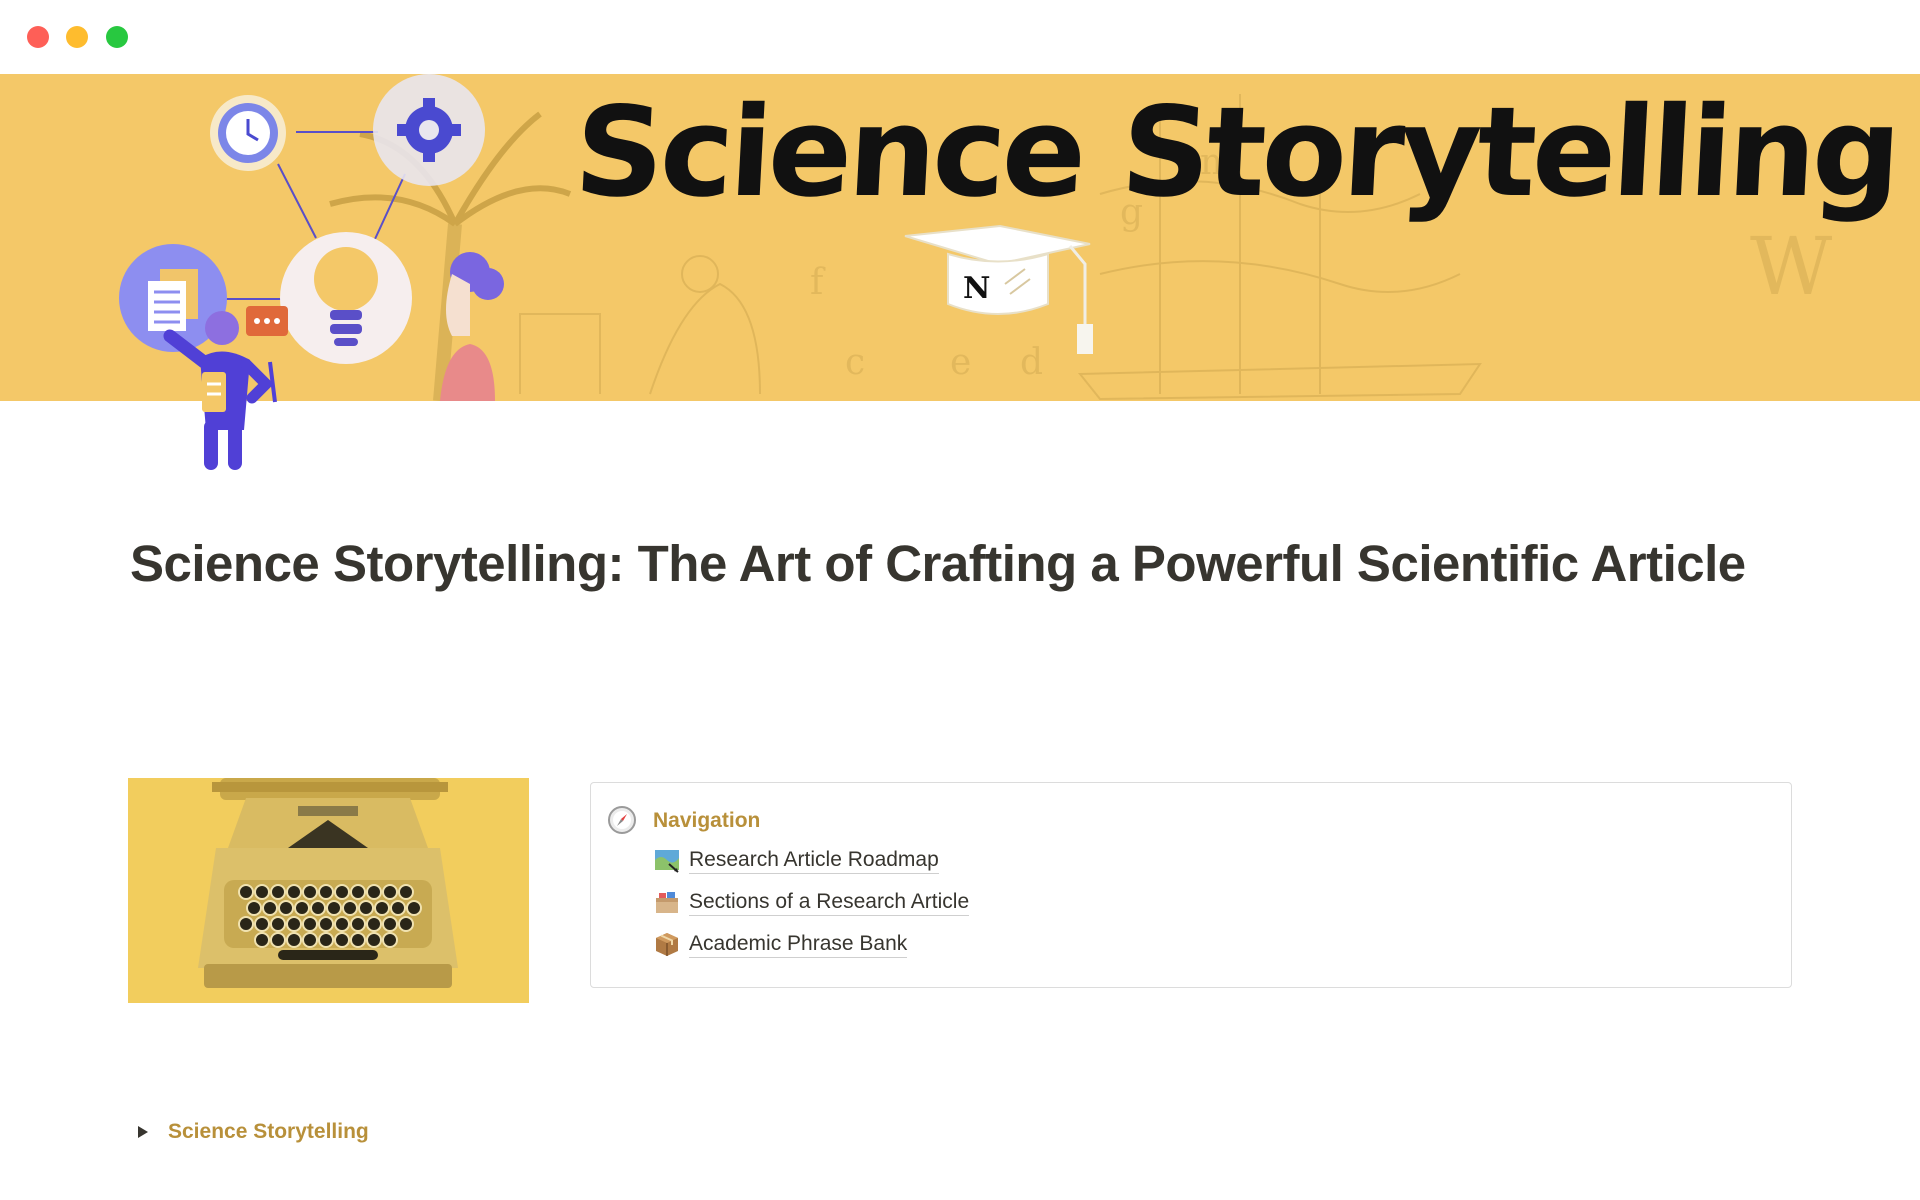 The image size is (1920, 1200). I want to click on minimize-window-button, so click(77, 37).